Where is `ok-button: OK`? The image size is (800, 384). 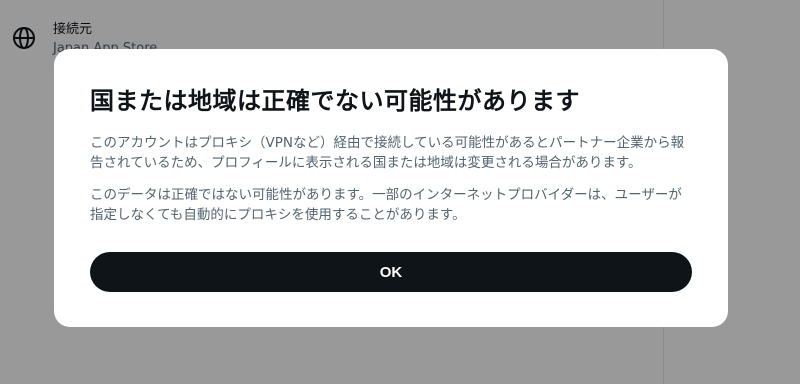
ok-button: OK is located at coordinates (391, 272).